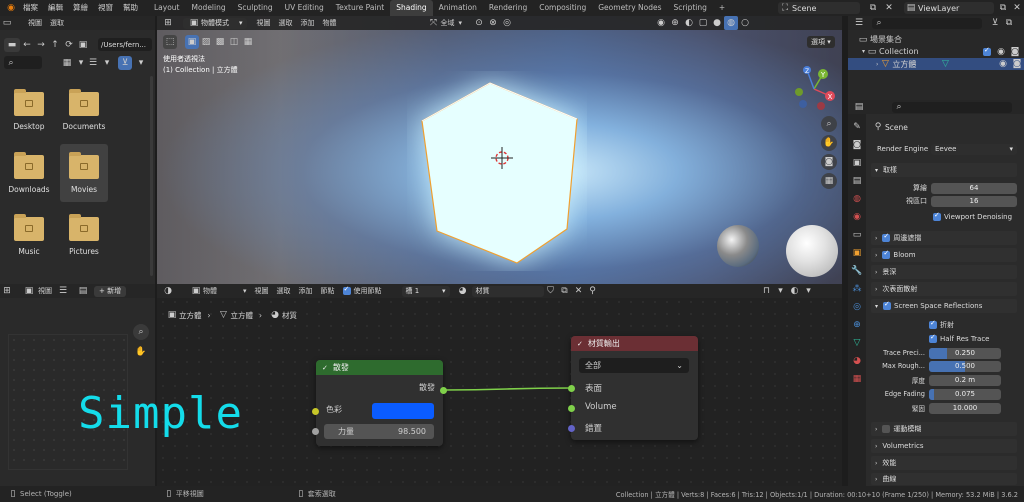 The image size is (1024, 502). What do you see at coordinates (821, 42) in the screenshot?
I see `options-dropdown: 選項 ▾` at bounding box center [821, 42].